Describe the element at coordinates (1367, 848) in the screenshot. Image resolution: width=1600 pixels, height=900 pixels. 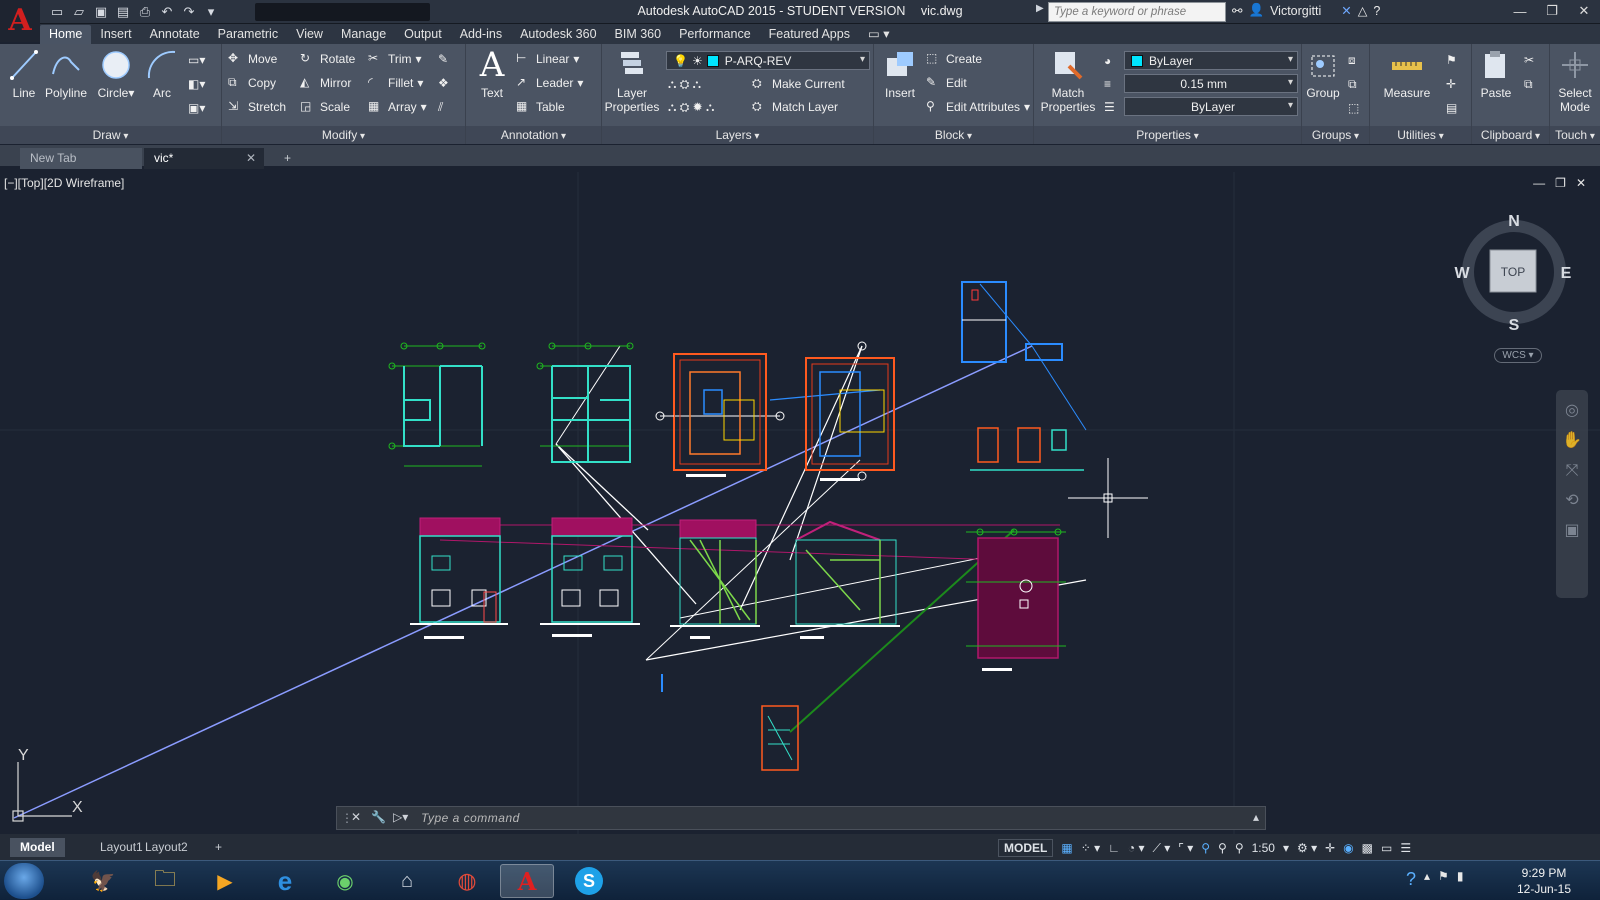
I see `hardware-acceleration-icon: ▩` at that location.